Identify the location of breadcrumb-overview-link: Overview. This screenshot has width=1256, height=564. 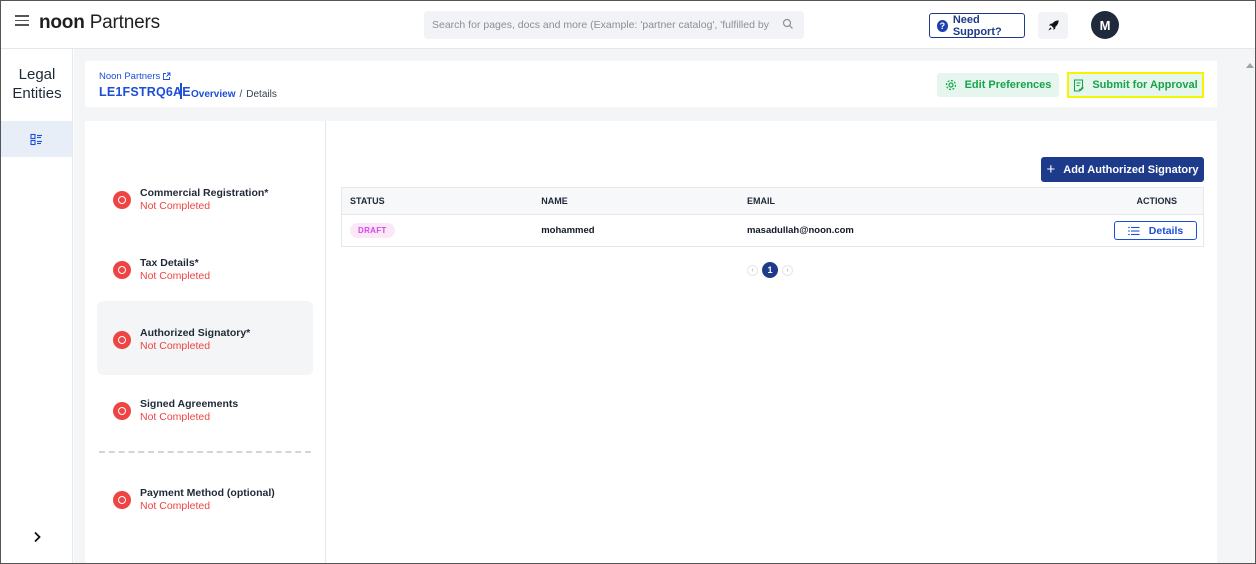
(213, 94).